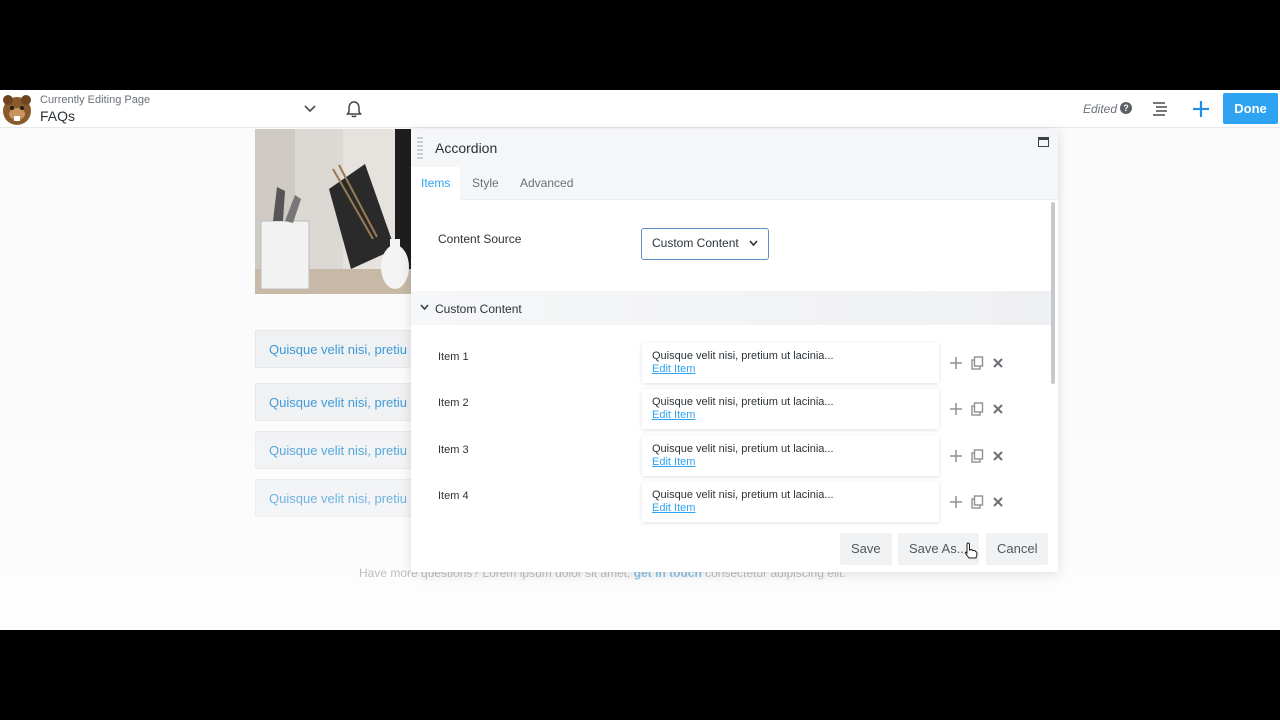  Describe the element at coordinates (453, 403) in the screenshot. I see `item-label: Item 2` at that location.